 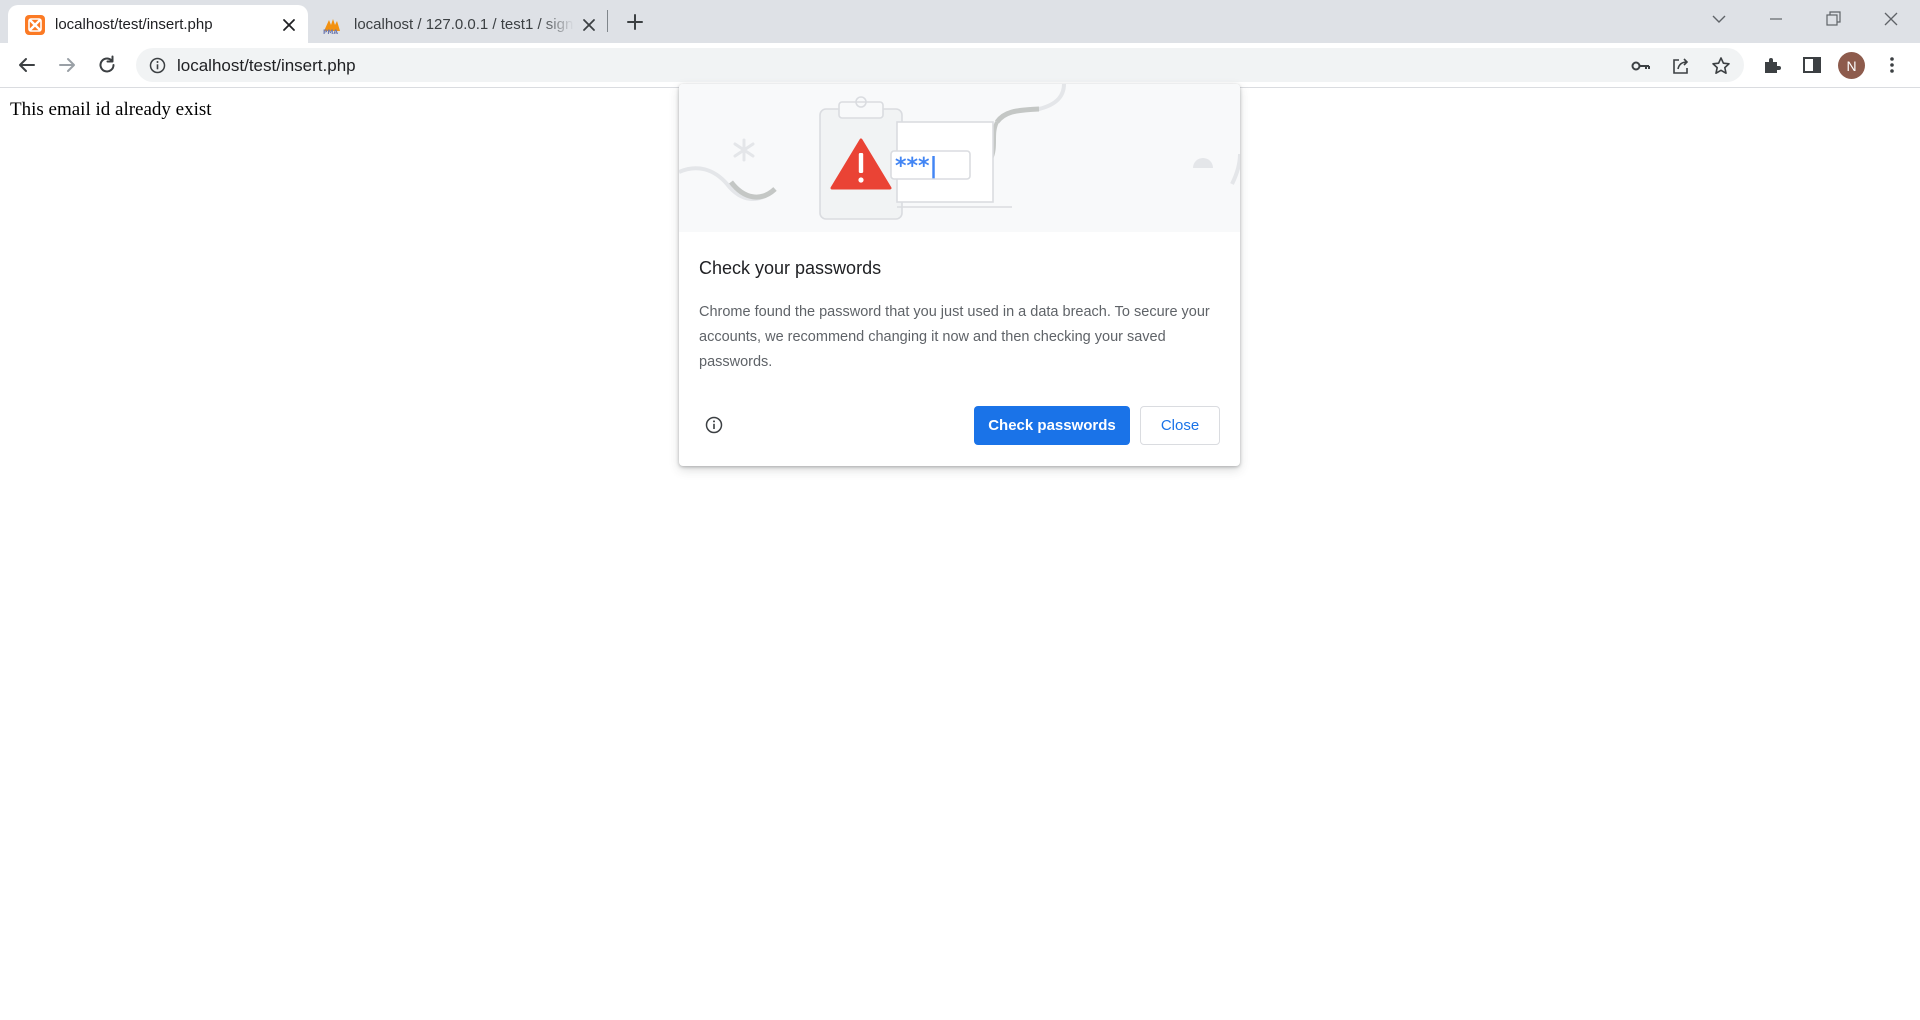 What do you see at coordinates (1833, 19) in the screenshot?
I see `restore-window-icon` at bounding box center [1833, 19].